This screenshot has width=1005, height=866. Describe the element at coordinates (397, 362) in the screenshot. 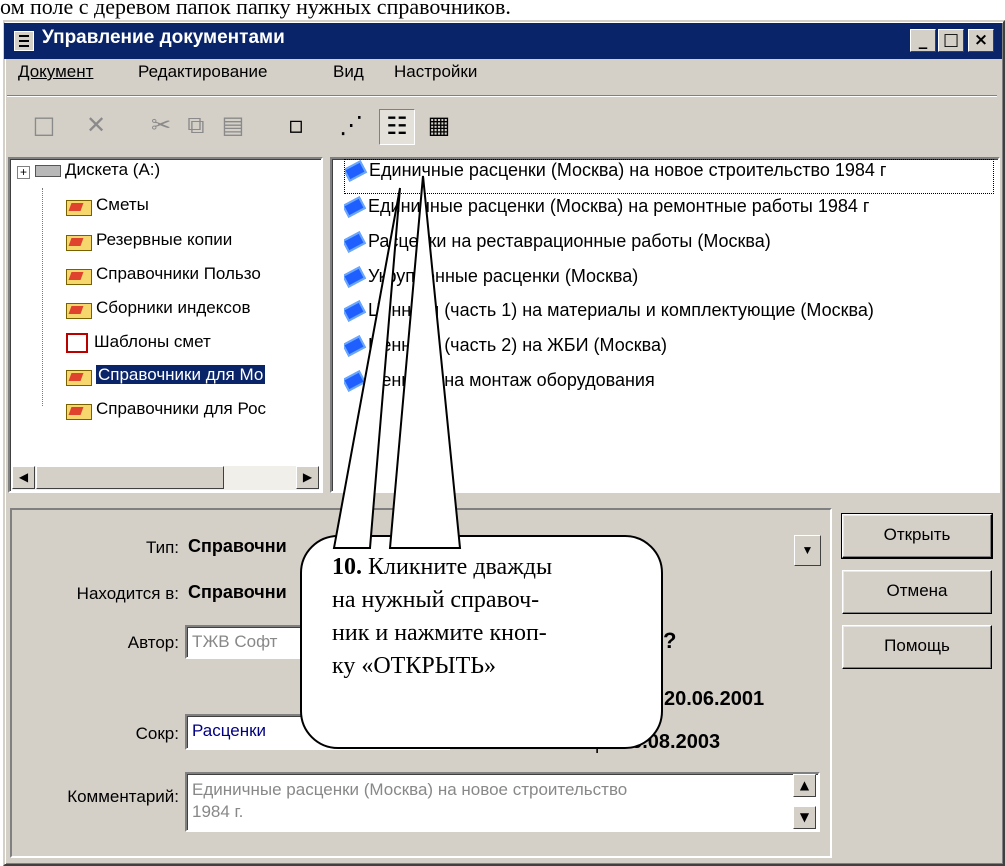

I see `callout-pointer` at that location.